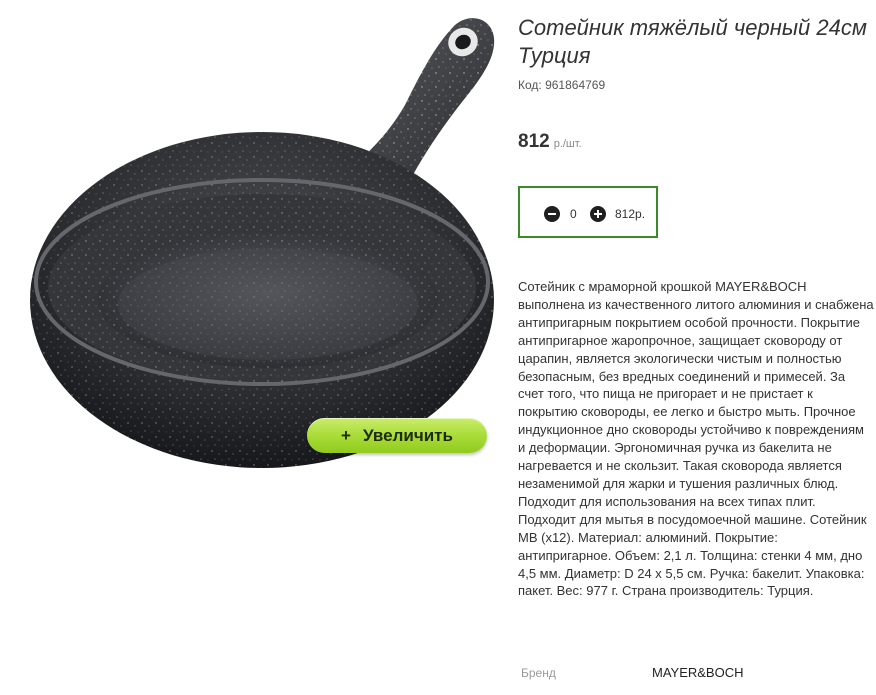  I want to click on plus-circle-icon, so click(598, 214).